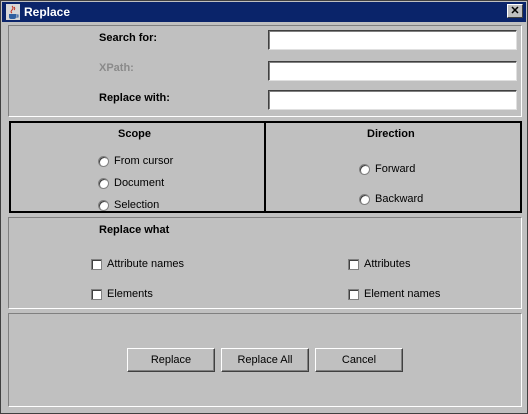  I want to click on checkbox-elements: Elements, so click(122, 294).